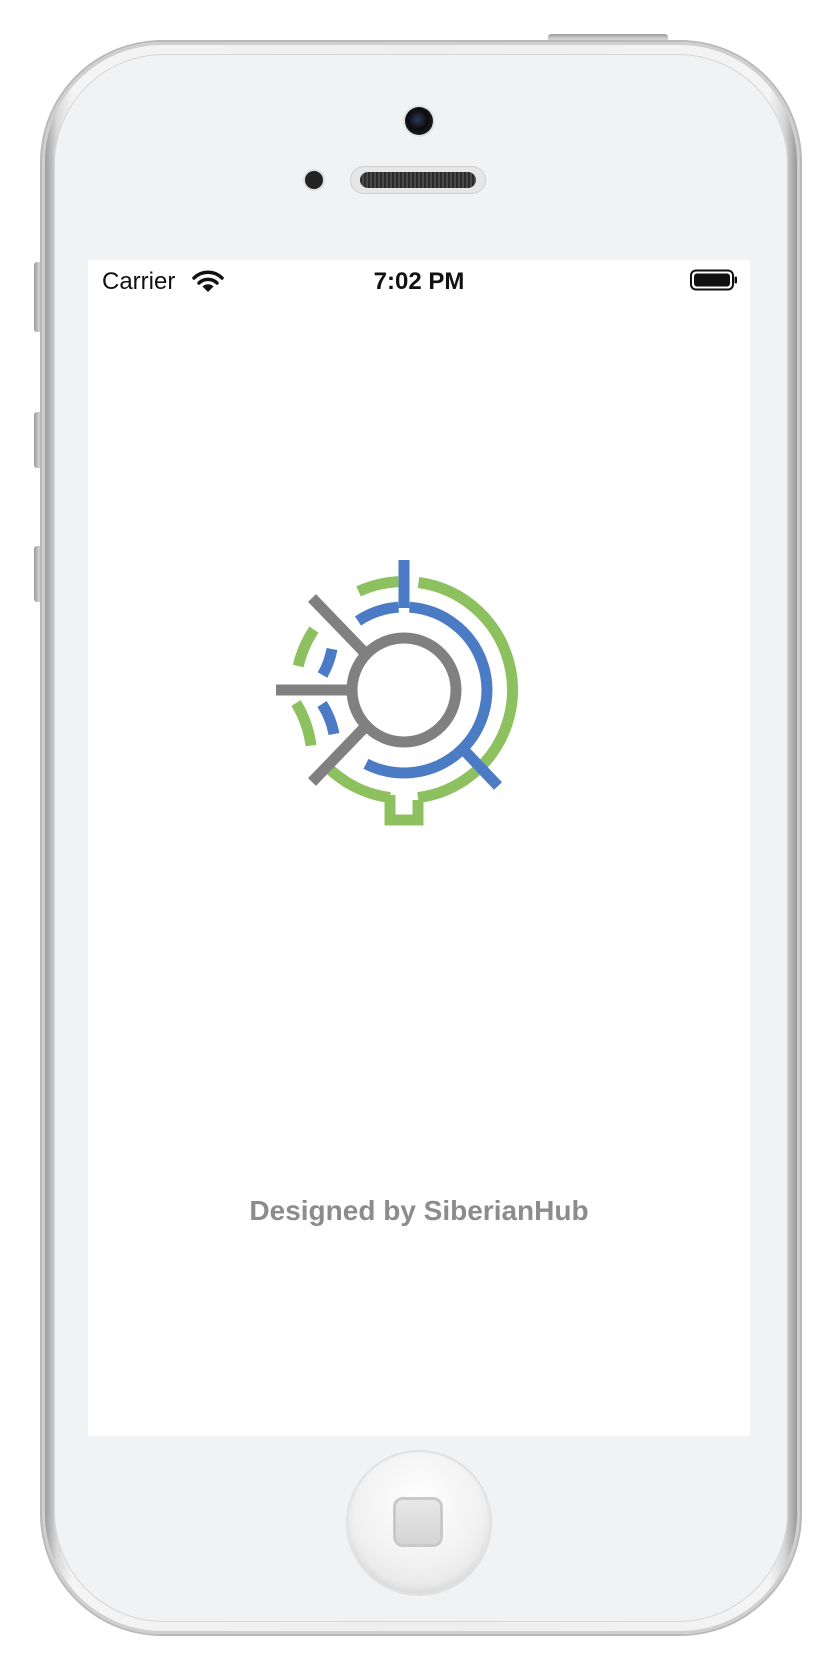 Image resolution: width=837 pixels, height=1678 pixels. I want to click on earpiece-speaker, so click(418, 180).